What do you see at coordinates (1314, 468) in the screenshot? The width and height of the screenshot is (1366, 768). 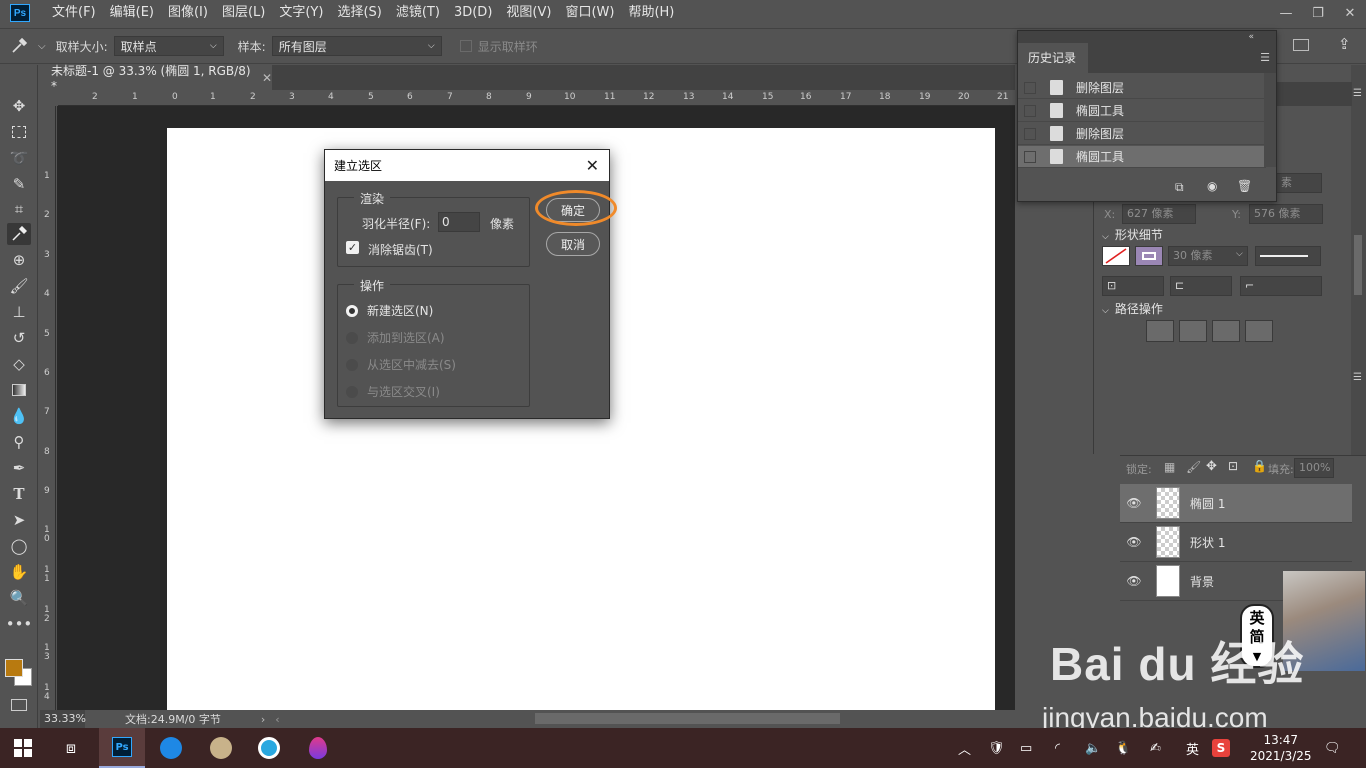 I see `fill-field: 100%` at bounding box center [1314, 468].